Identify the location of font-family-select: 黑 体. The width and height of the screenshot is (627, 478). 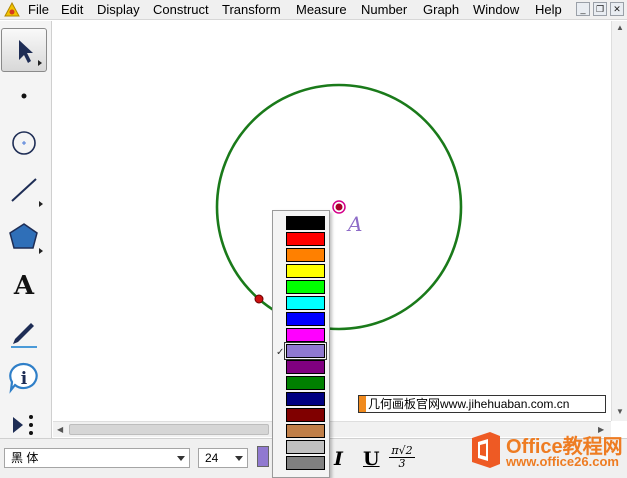
(97, 458).